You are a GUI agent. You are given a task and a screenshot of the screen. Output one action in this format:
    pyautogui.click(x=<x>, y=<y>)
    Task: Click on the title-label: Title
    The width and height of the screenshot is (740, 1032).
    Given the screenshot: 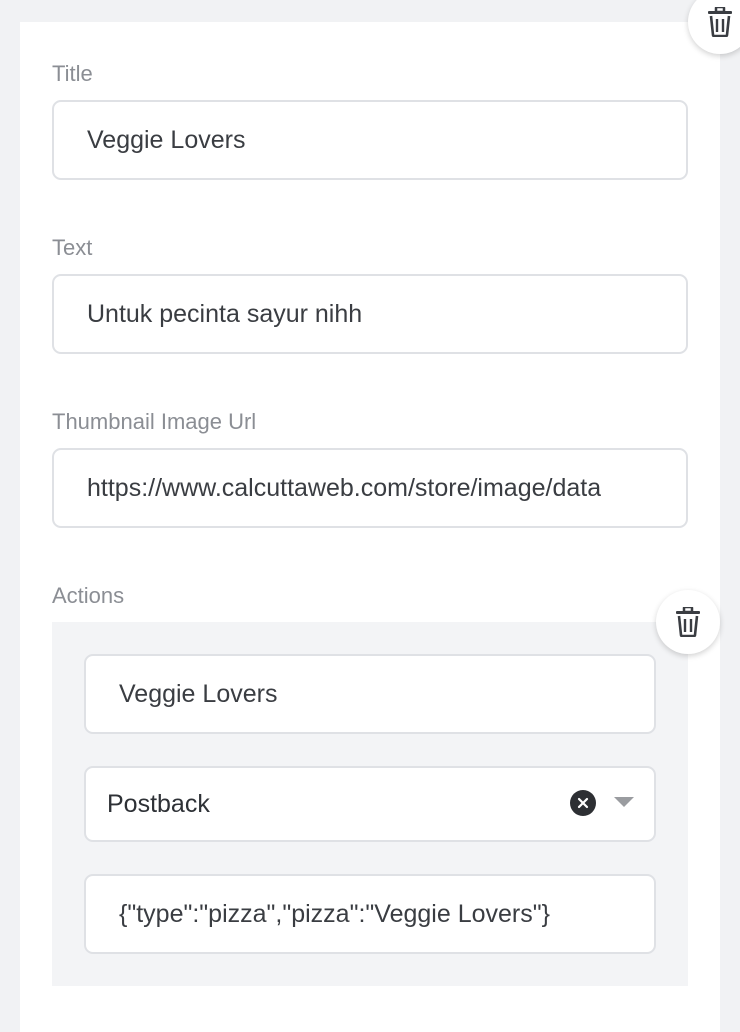 What is the action you would take?
    pyautogui.click(x=72, y=73)
    